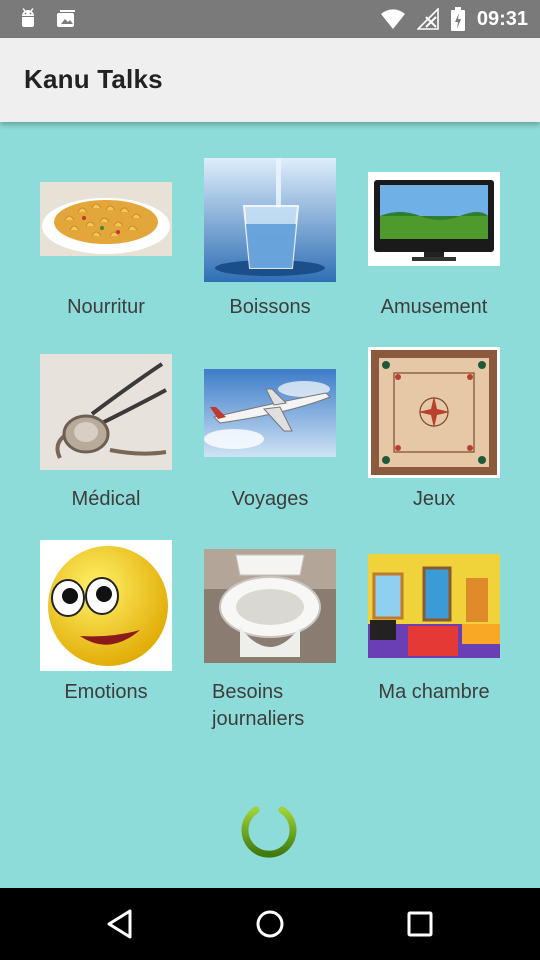  What do you see at coordinates (392, 19) in the screenshot?
I see `wifi-icon` at bounding box center [392, 19].